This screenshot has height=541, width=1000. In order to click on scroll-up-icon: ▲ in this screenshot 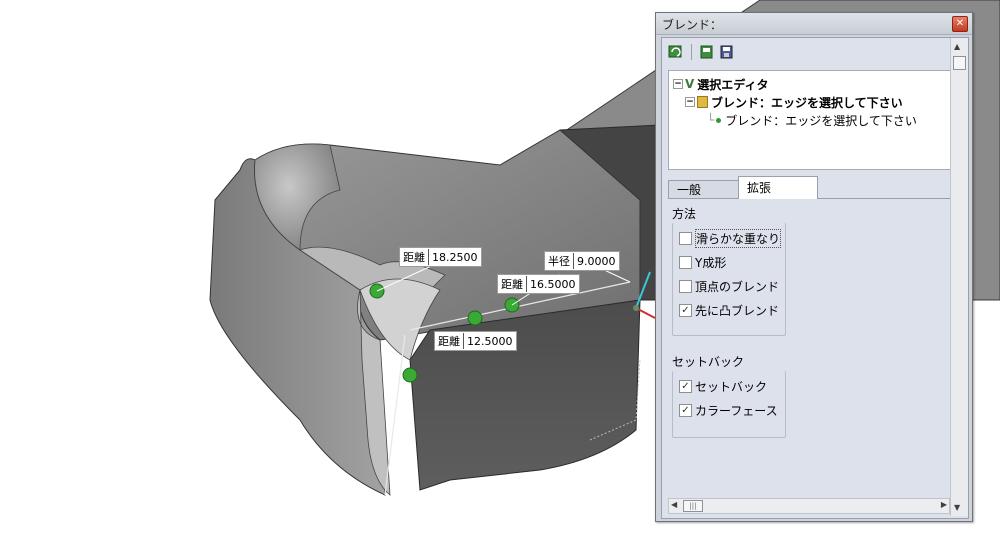, I will do `click(957, 46)`.